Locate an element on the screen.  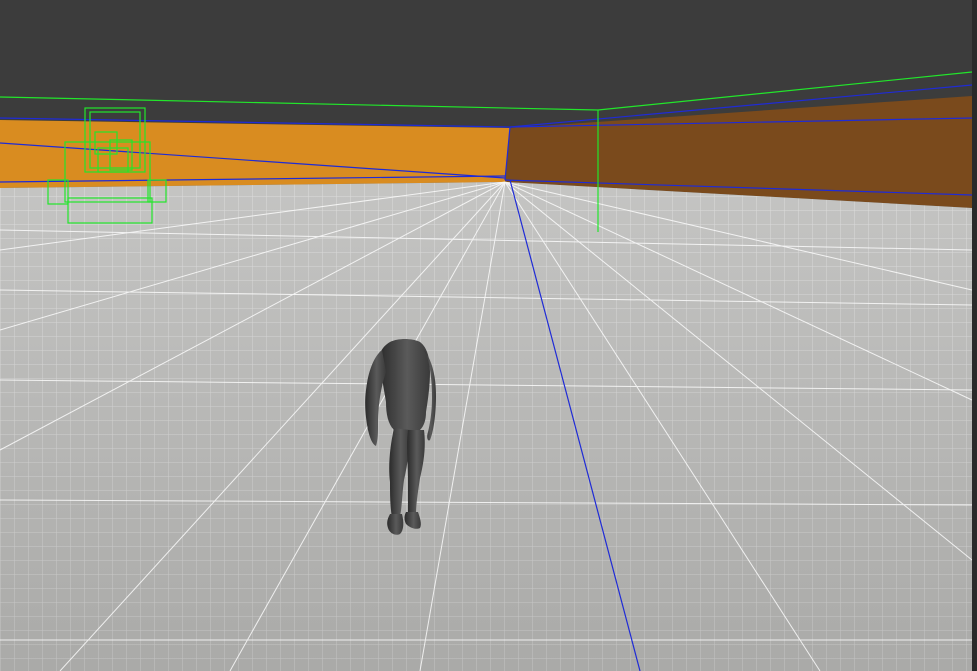
vertical-scrollbar is located at coordinates (974, 335).